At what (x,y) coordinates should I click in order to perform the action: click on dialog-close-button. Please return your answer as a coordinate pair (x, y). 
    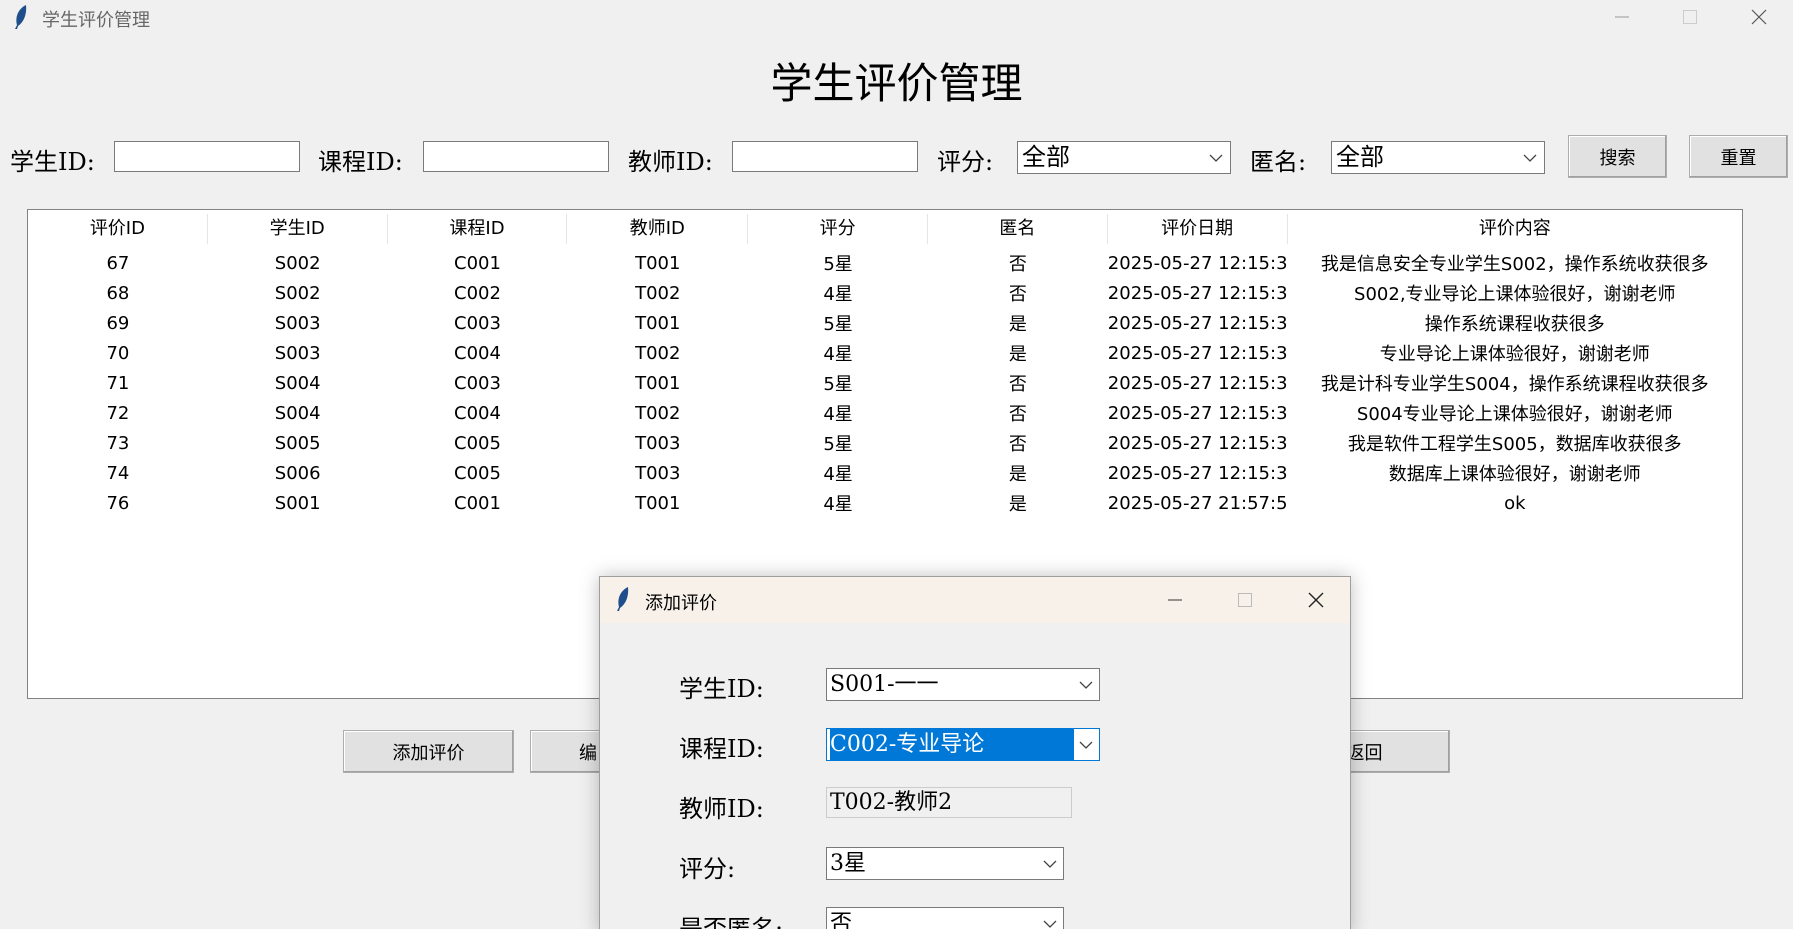
    Looking at the image, I should click on (1316, 600).